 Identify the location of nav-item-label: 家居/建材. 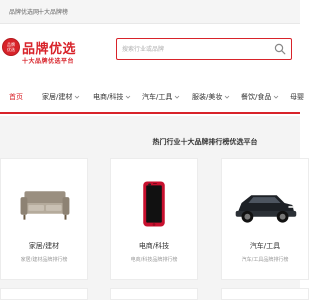
(57, 97).